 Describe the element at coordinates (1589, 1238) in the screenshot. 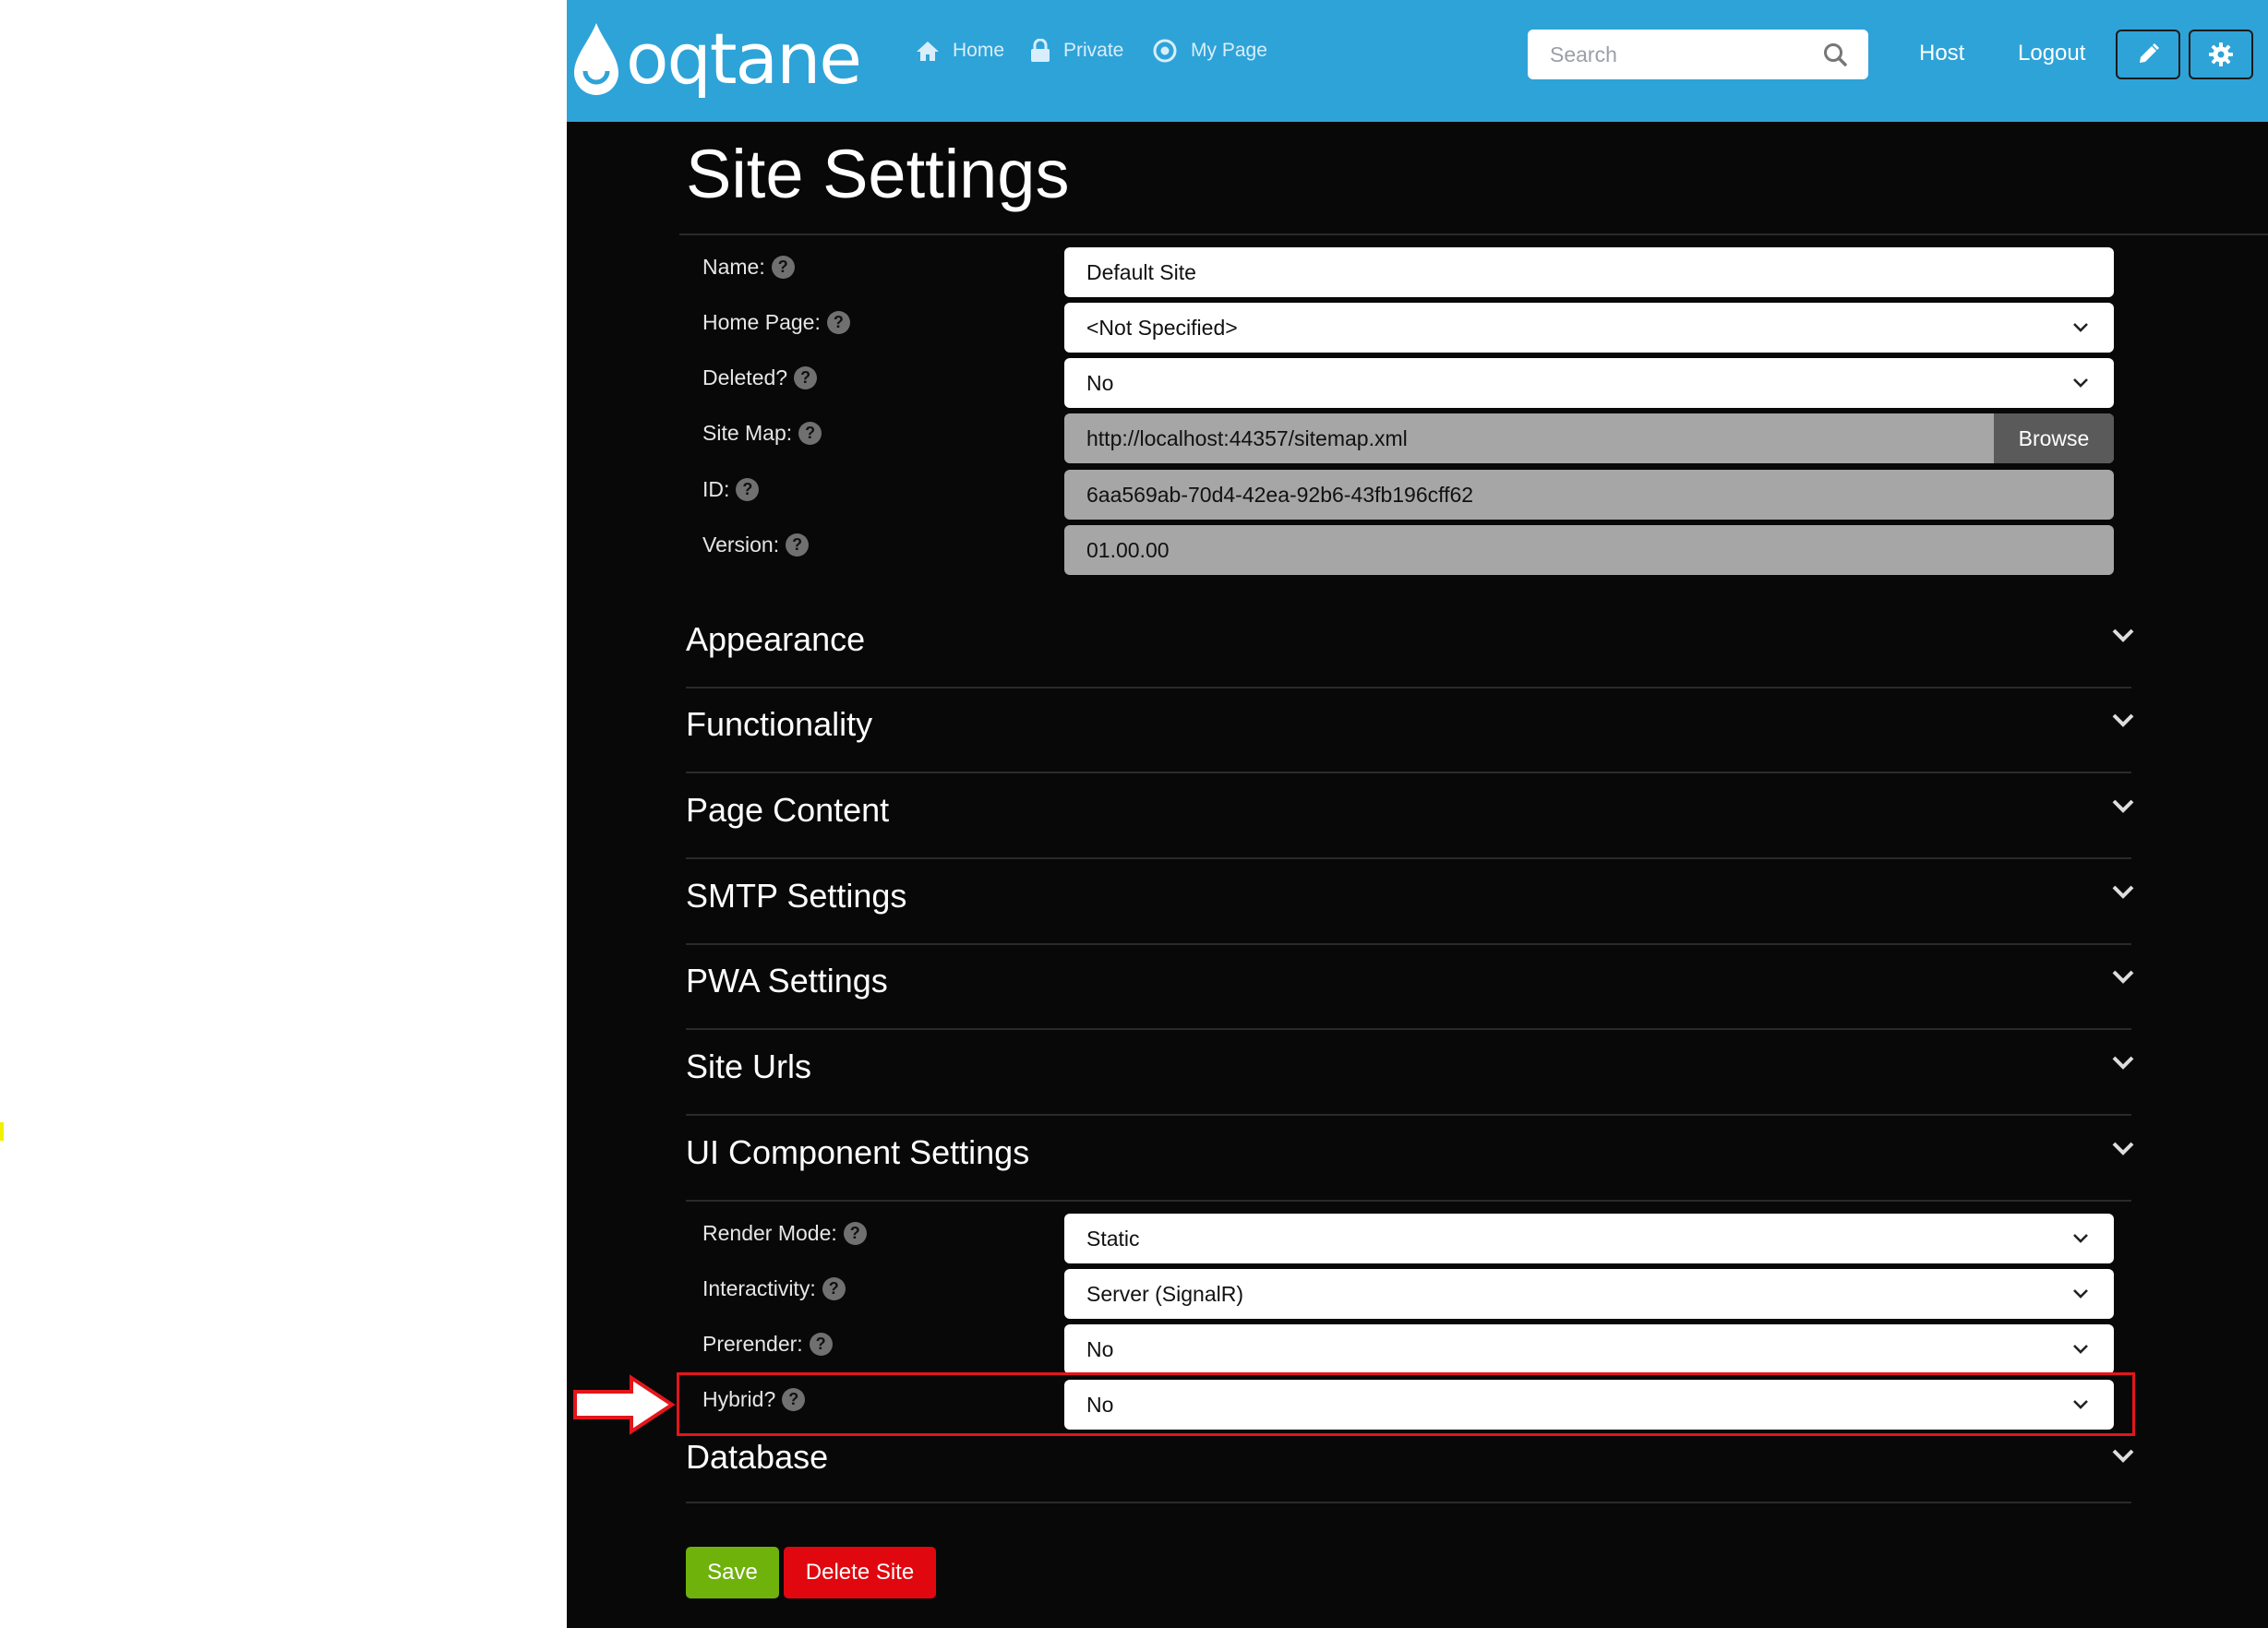

I see `render-mode-select: Static` at that location.